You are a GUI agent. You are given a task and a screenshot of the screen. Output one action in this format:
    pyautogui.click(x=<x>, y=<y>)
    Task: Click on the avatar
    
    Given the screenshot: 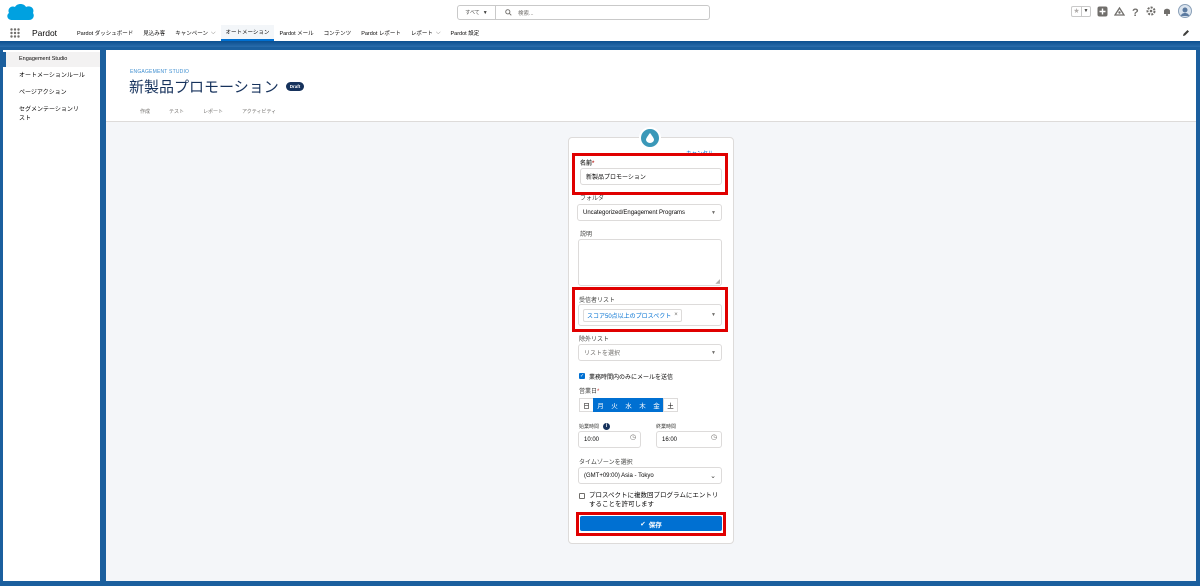 What is the action you would take?
    pyautogui.click(x=1185, y=11)
    